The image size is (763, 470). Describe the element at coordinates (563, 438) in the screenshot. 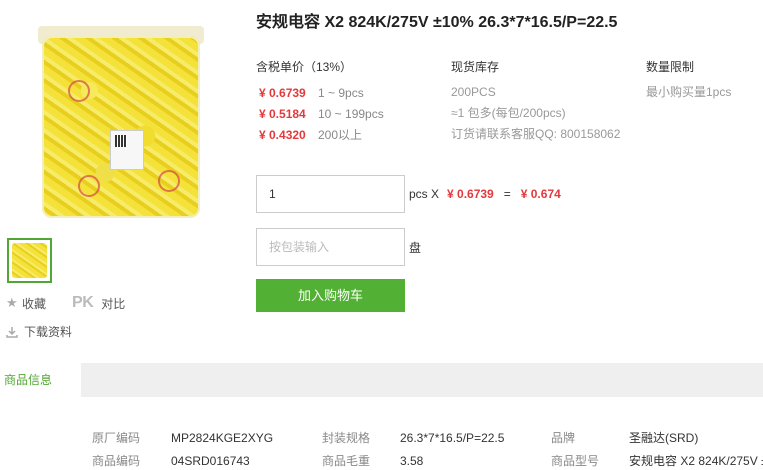

I see `spec-label: 品牌` at that location.